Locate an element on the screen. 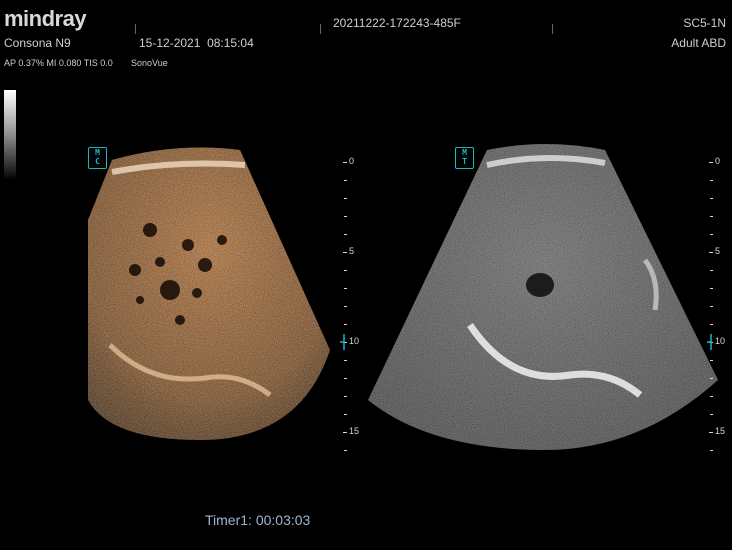 This screenshot has width=732, height=550. right-depth-scale is located at coordinates (711, 306).